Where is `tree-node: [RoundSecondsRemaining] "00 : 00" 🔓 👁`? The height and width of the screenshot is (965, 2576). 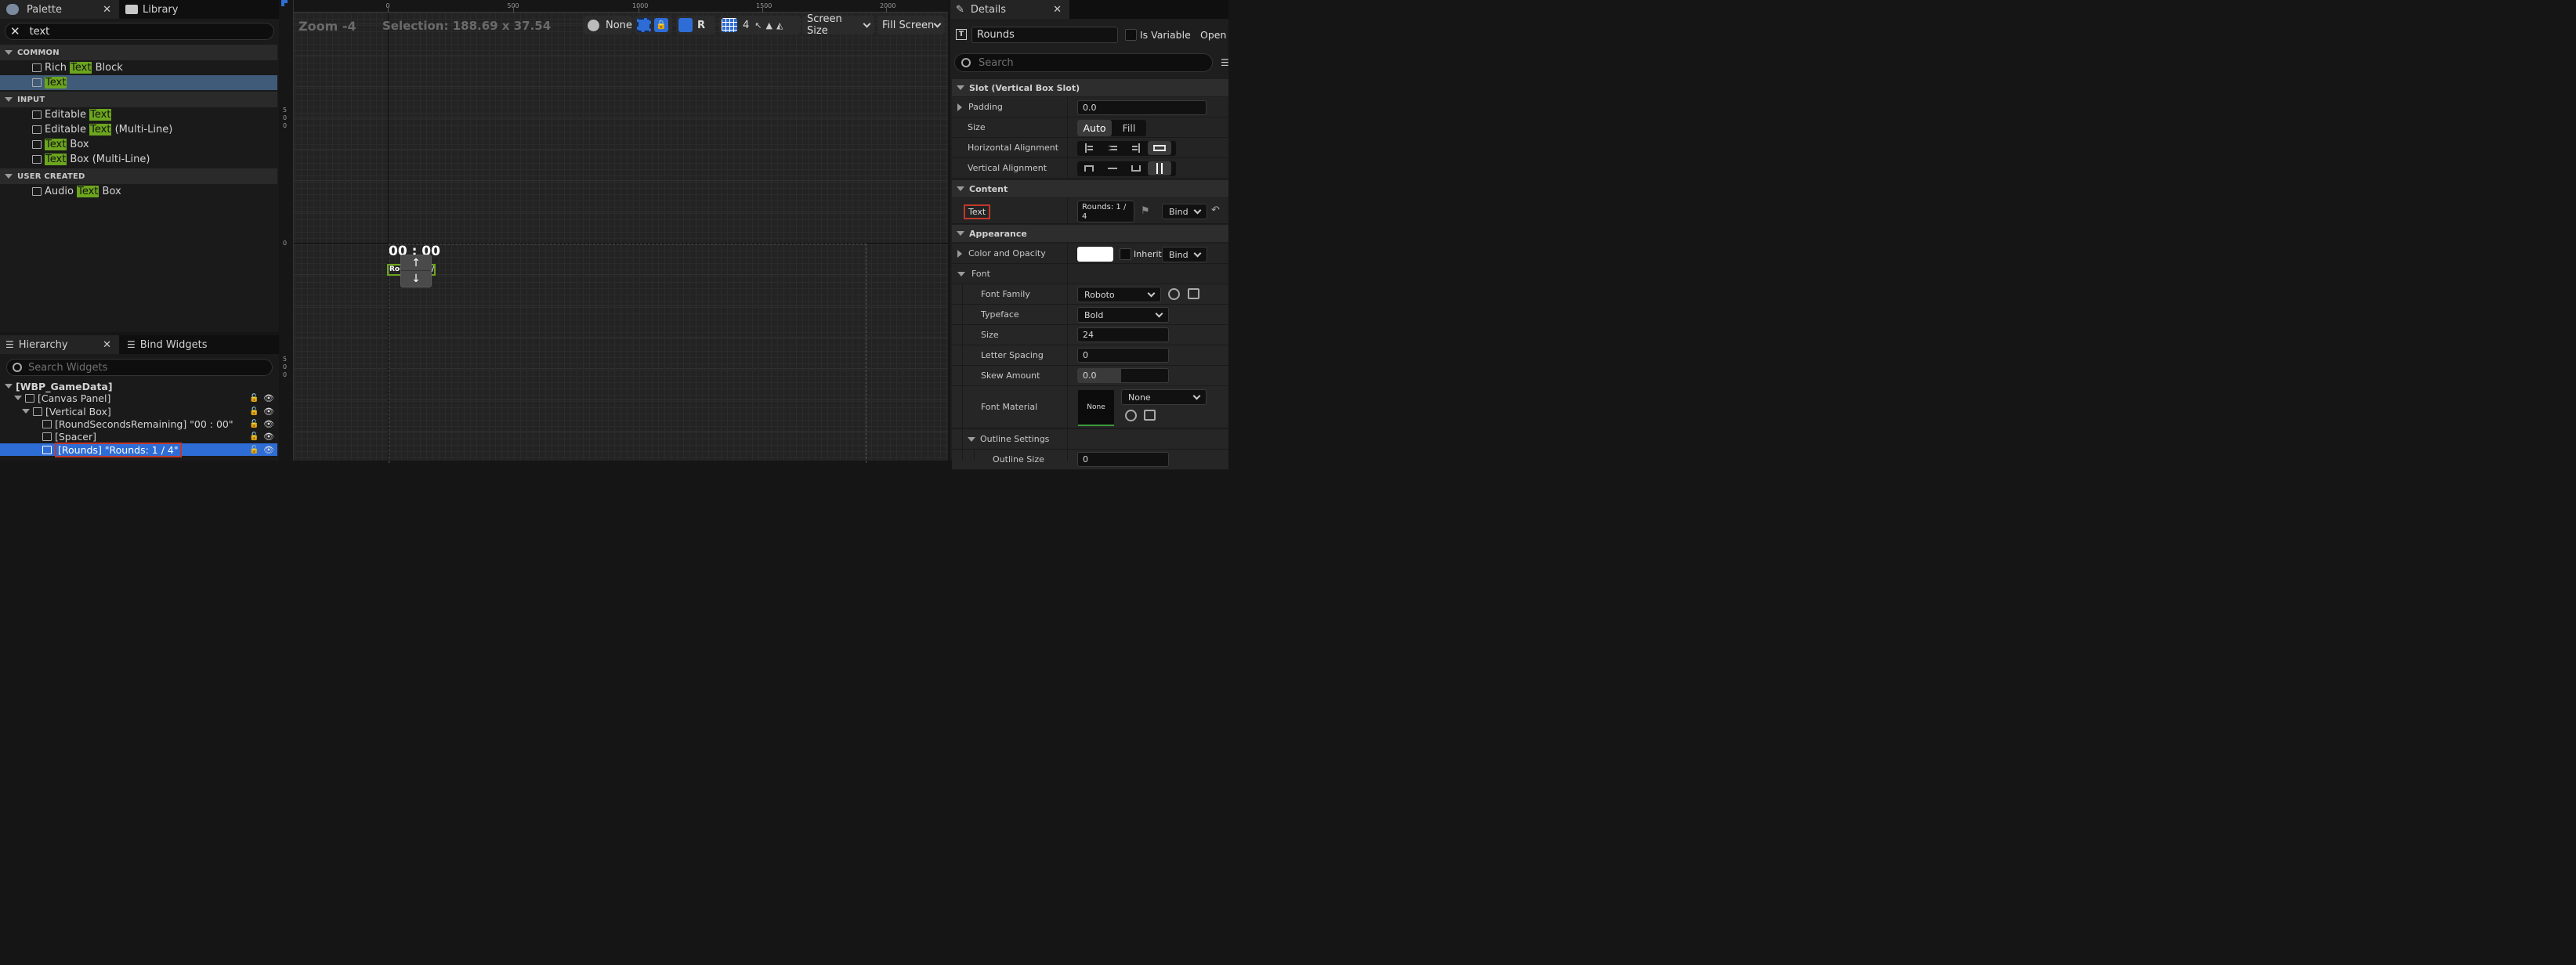 tree-node: [RoundSecondsRemaining] "00 : 00" 🔓 👁 is located at coordinates (138, 423).